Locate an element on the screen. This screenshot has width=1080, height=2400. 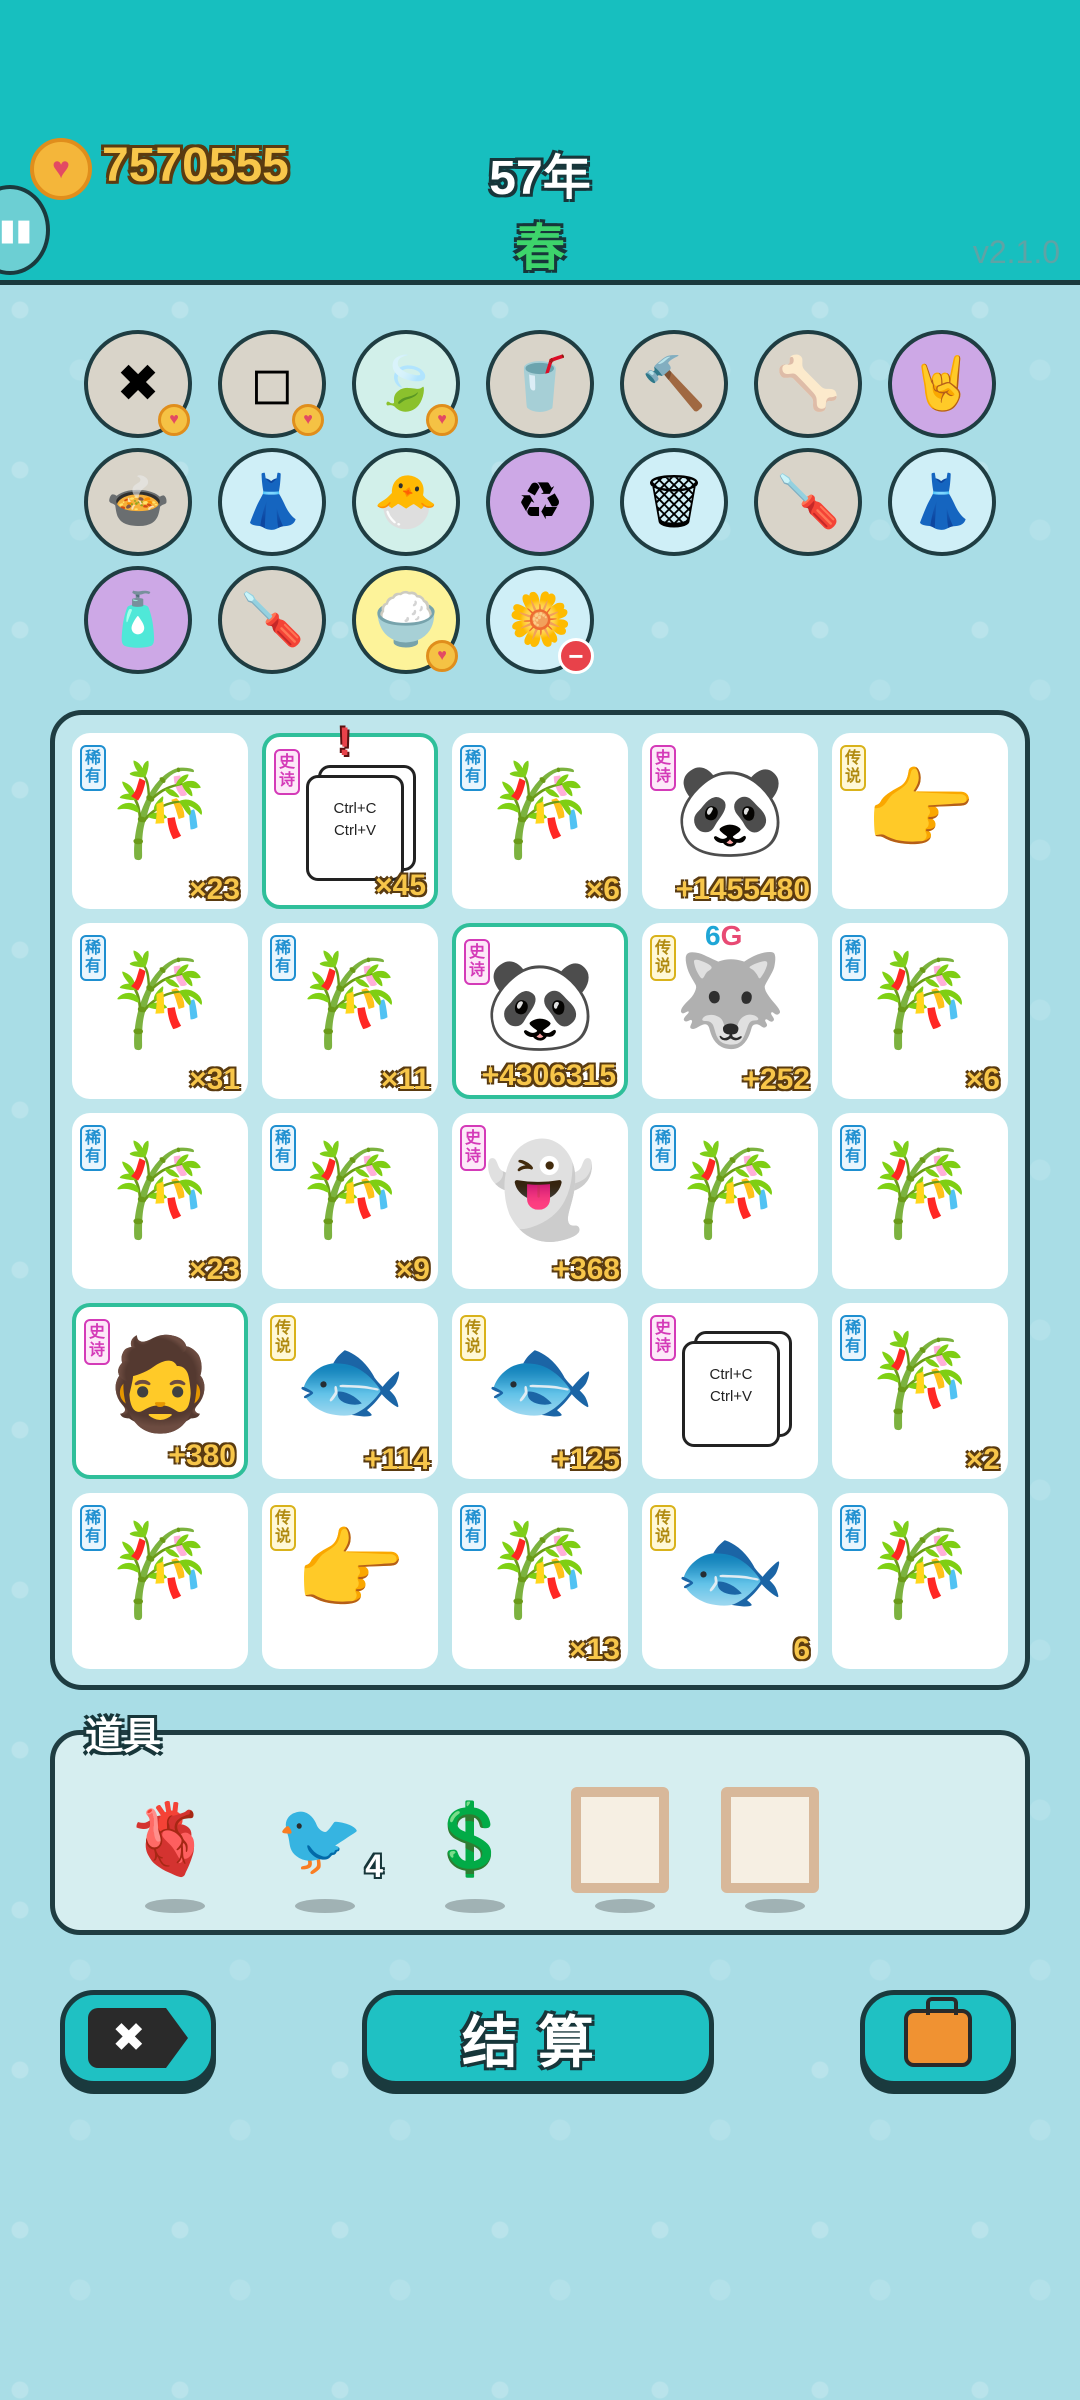
cell-count: +380 is located at coordinates (202, 1455).